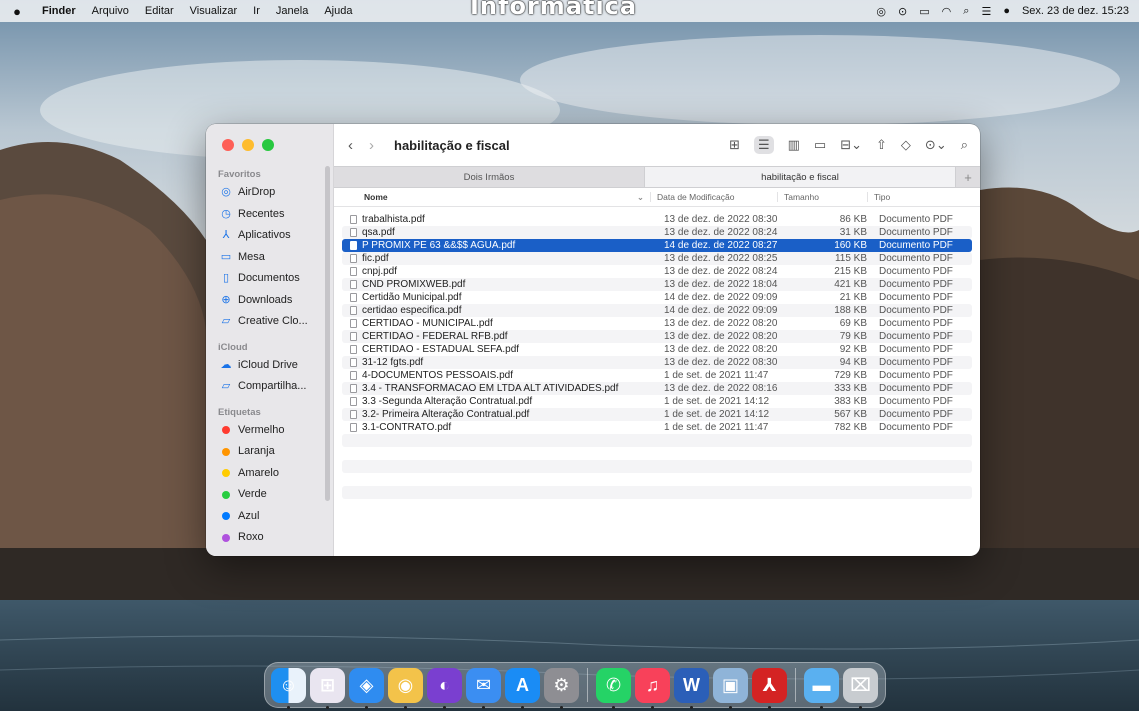  What do you see at coordinates (500, 219) in the screenshot?
I see `file-name-cell: trabalhista.pdf` at bounding box center [500, 219].